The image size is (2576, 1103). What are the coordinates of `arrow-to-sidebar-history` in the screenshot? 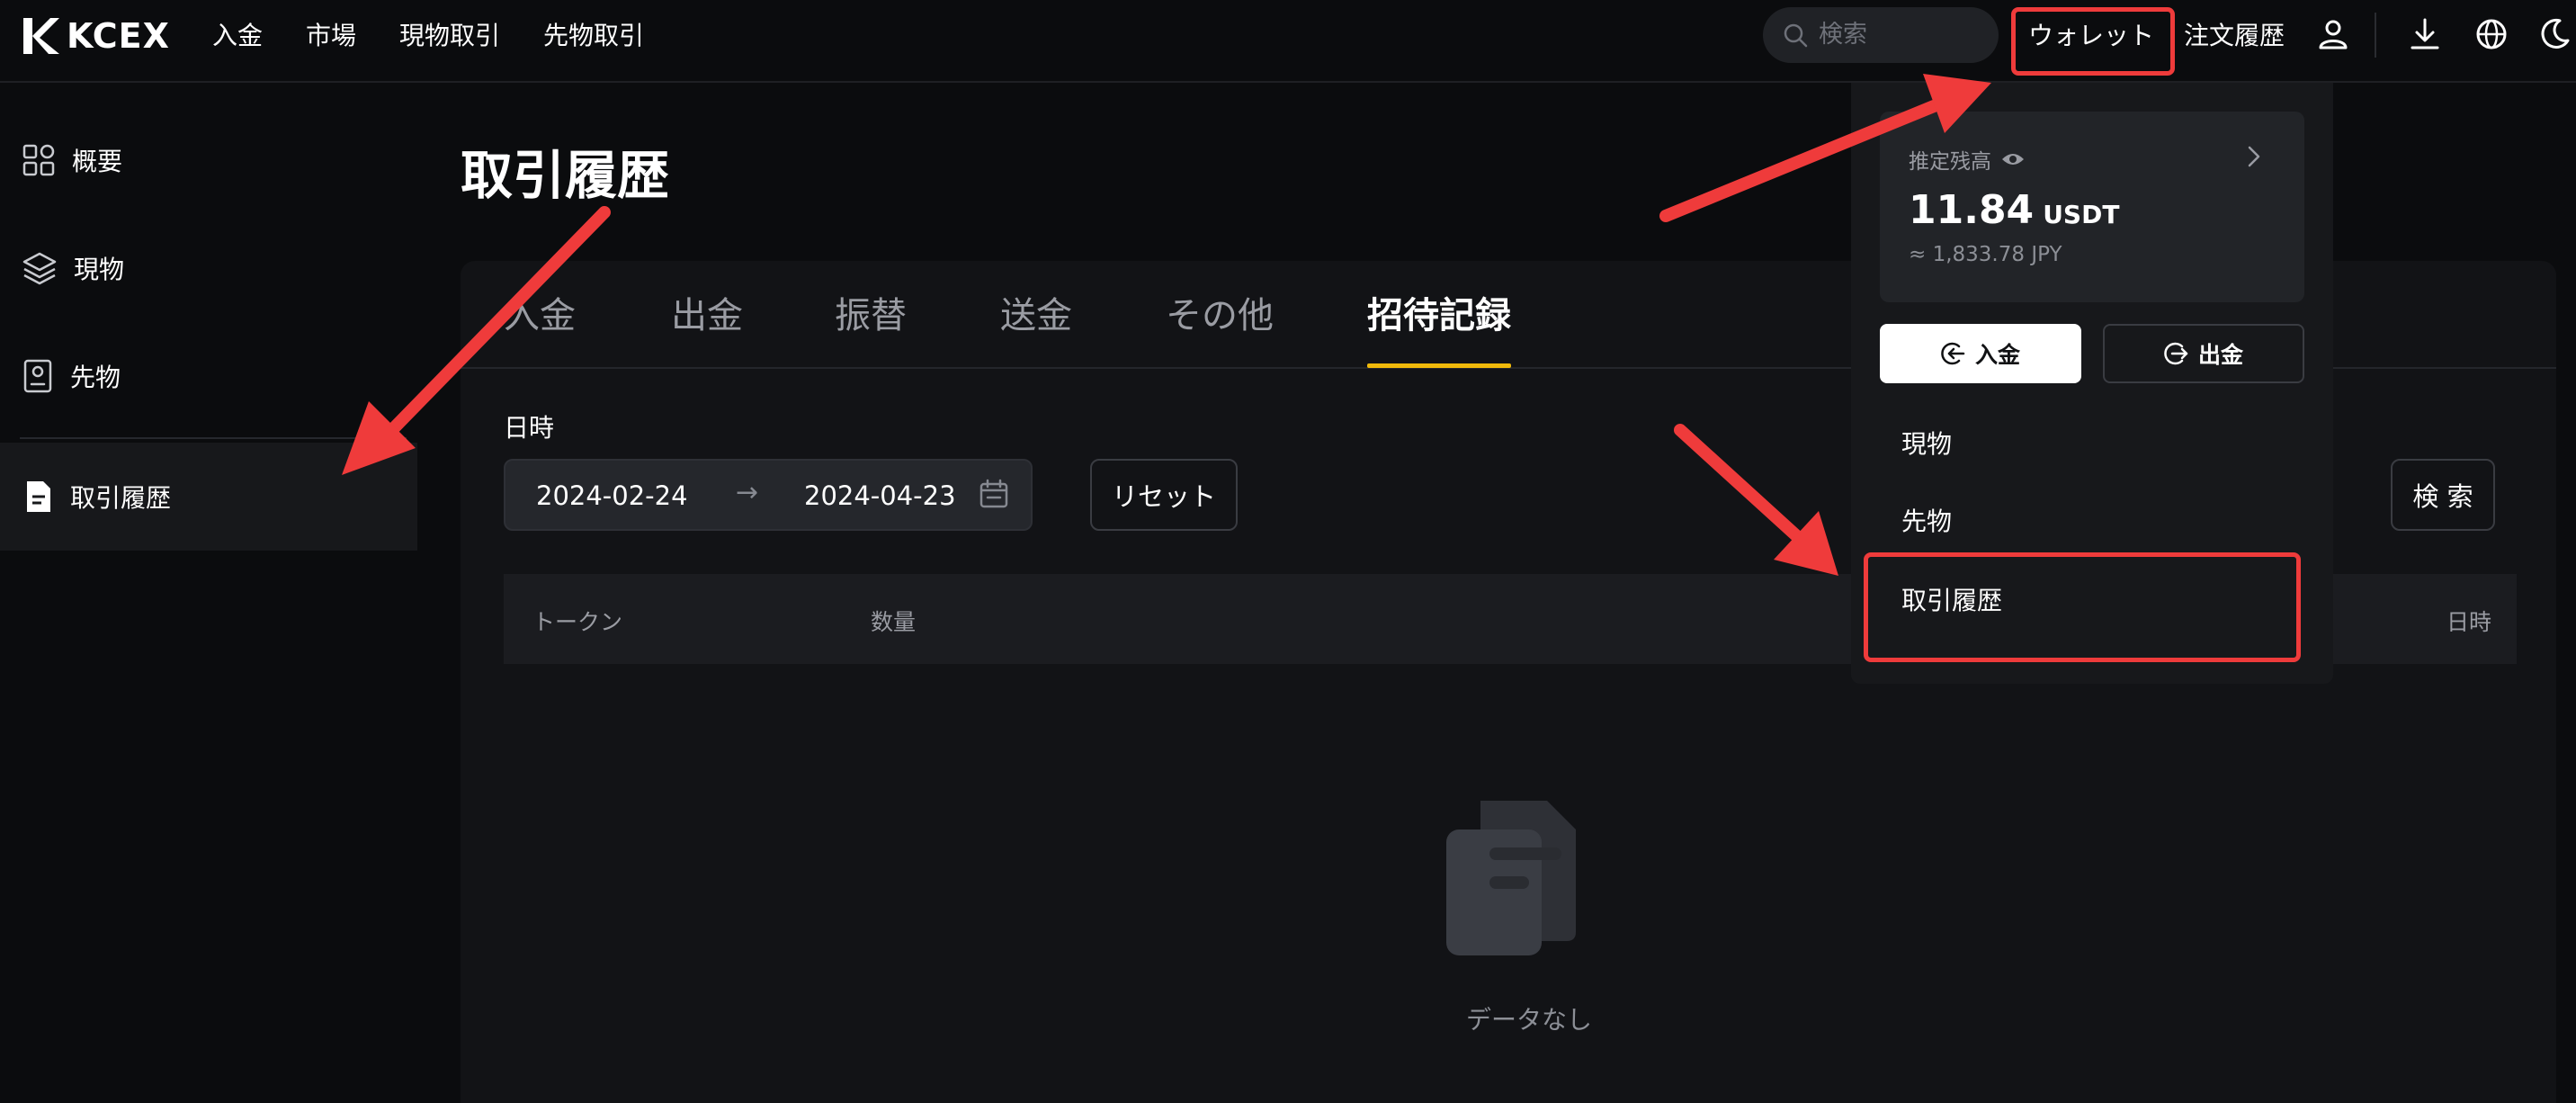 It's located at (476, 340).